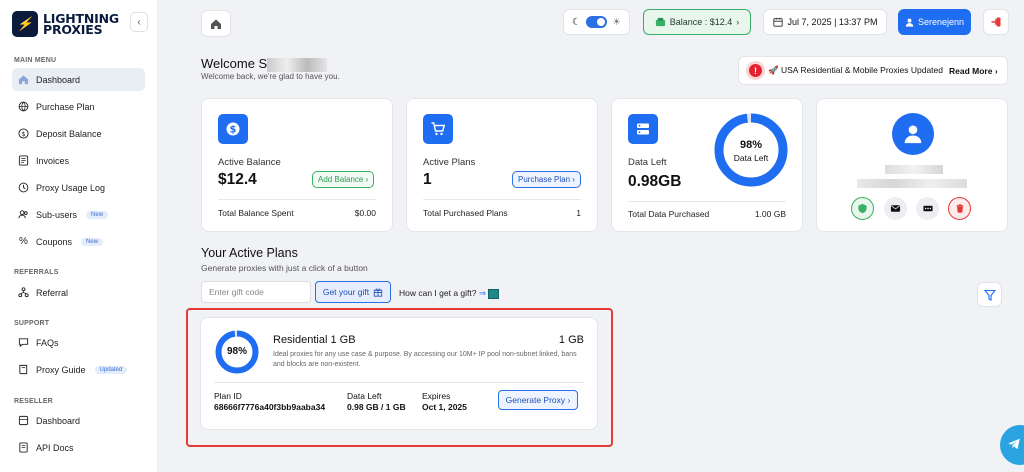 The width and height of the screenshot is (1024, 472). What do you see at coordinates (376, 407) in the screenshot?
I see `plan-data-left-value: 0.98 GB / 1 GB` at bounding box center [376, 407].